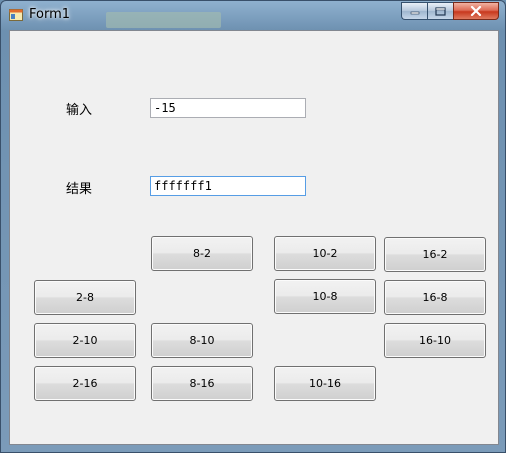 This screenshot has height=453, width=506. Describe the element at coordinates (325, 253) in the screenshot. I see `convert-10-to-2-button: 10-2` at that location.